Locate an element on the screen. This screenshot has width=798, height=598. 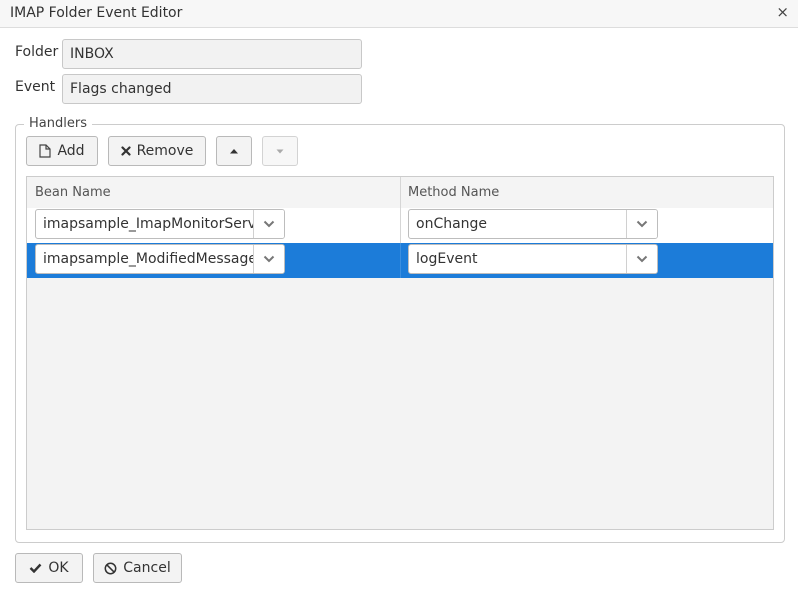
title-bar: IMAP Folder Event Editor × is located at coordinates (399, 14).